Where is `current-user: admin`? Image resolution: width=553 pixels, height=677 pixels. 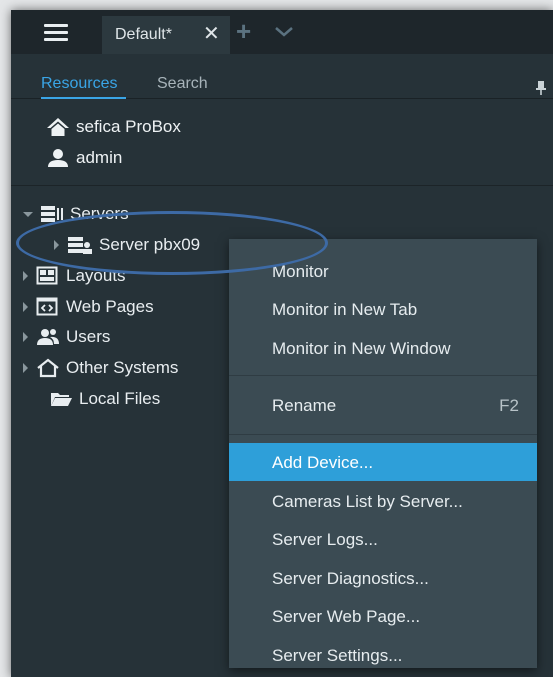
current-user: admin is located at coordinates (99, 157).